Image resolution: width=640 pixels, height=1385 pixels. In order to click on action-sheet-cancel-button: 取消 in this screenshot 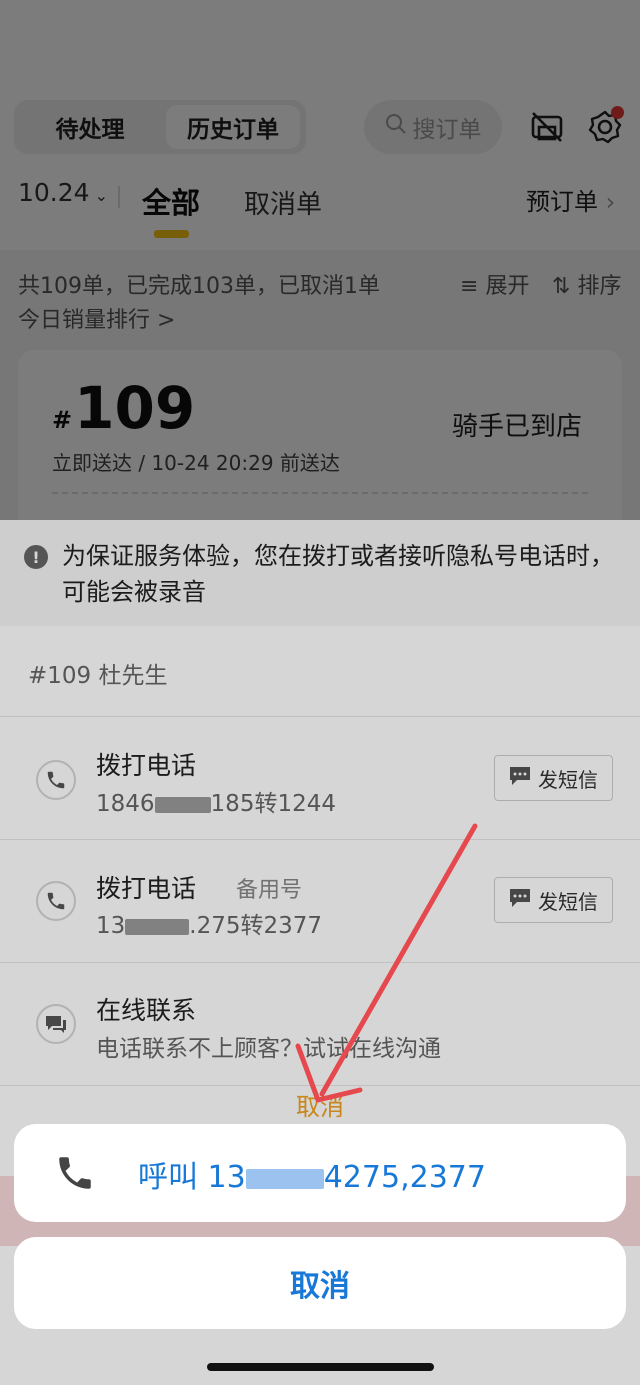, I will do `click(320, 1283)`.